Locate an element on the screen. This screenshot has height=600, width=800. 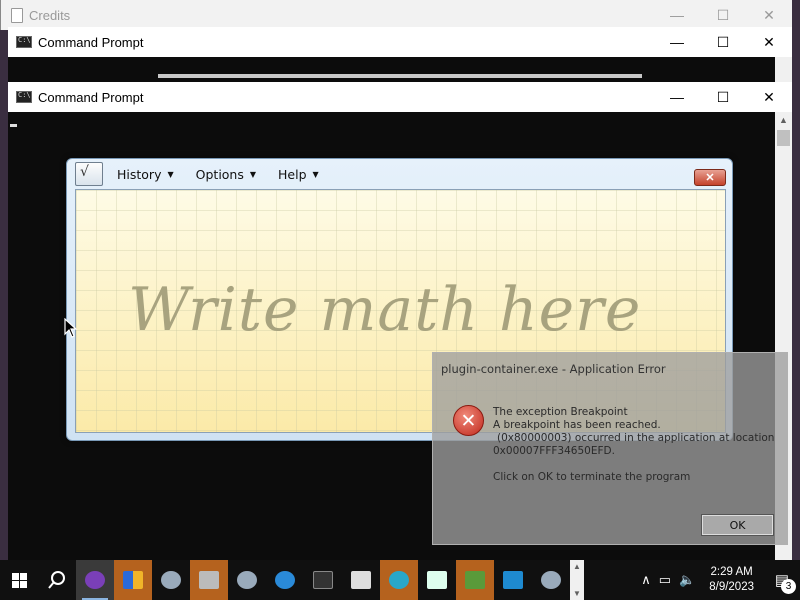
menu-history: History ▼ is located at coordinates (145, 174).